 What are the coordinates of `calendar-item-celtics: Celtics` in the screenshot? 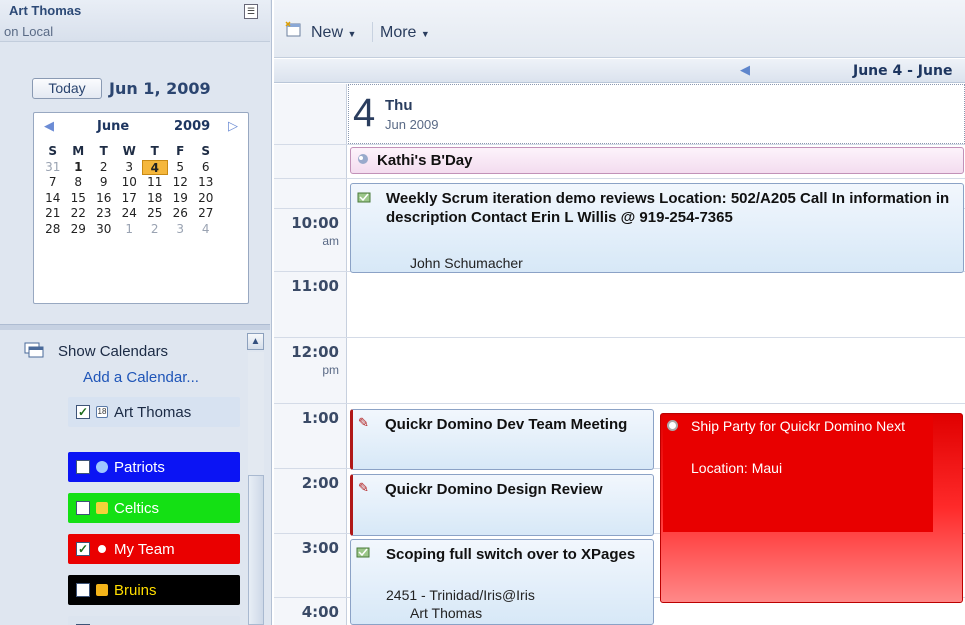 It's located at (154, 508).